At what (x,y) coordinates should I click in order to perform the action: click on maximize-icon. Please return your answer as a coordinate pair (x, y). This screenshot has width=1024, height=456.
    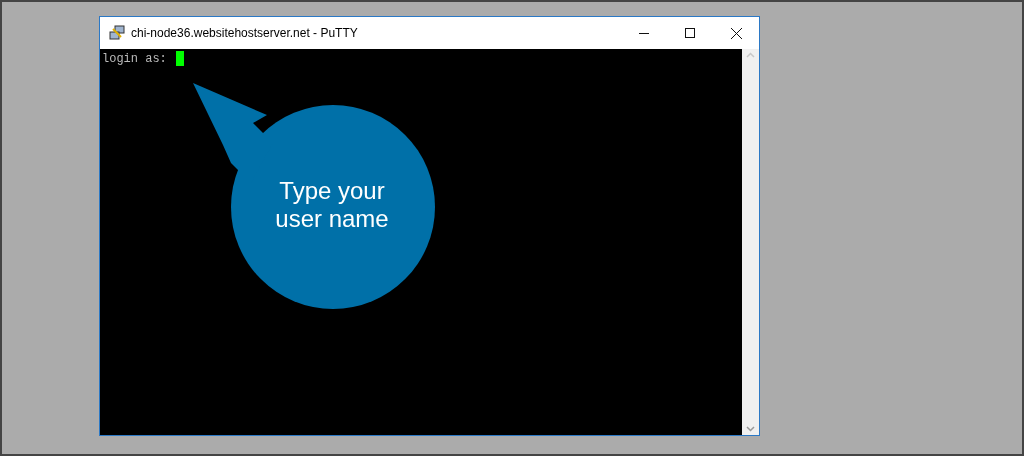
    Looking at the image, I should click on (690, 33).